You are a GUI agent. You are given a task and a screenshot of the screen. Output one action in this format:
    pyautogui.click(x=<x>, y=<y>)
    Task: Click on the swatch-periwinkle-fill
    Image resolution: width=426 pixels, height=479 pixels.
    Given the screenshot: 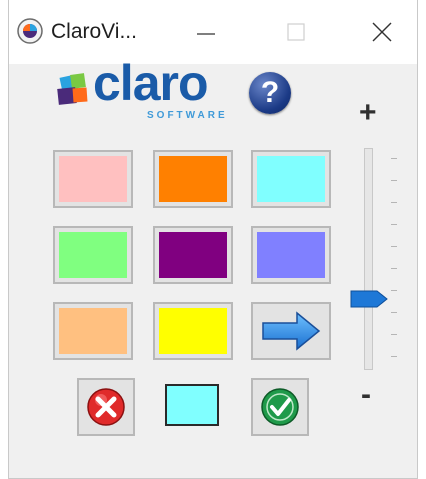 What is the action you would take?
    pyautogui.click(x=291, y=255)
    